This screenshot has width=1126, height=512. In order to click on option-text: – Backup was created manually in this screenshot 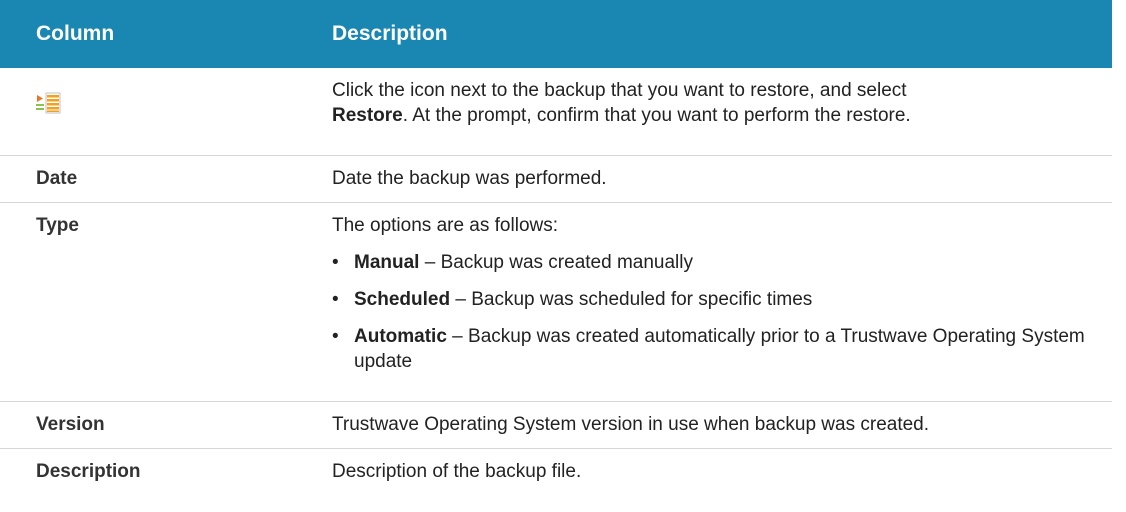, I will do `click(556, 262)`.